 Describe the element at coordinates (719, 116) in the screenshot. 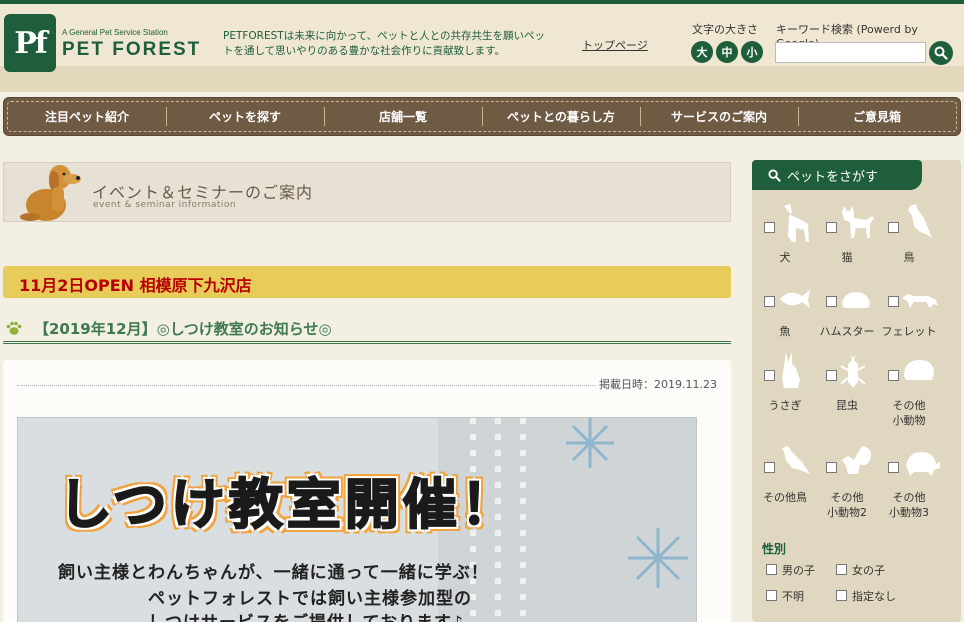

I see `nav-services: サービスのご案内` at that location.